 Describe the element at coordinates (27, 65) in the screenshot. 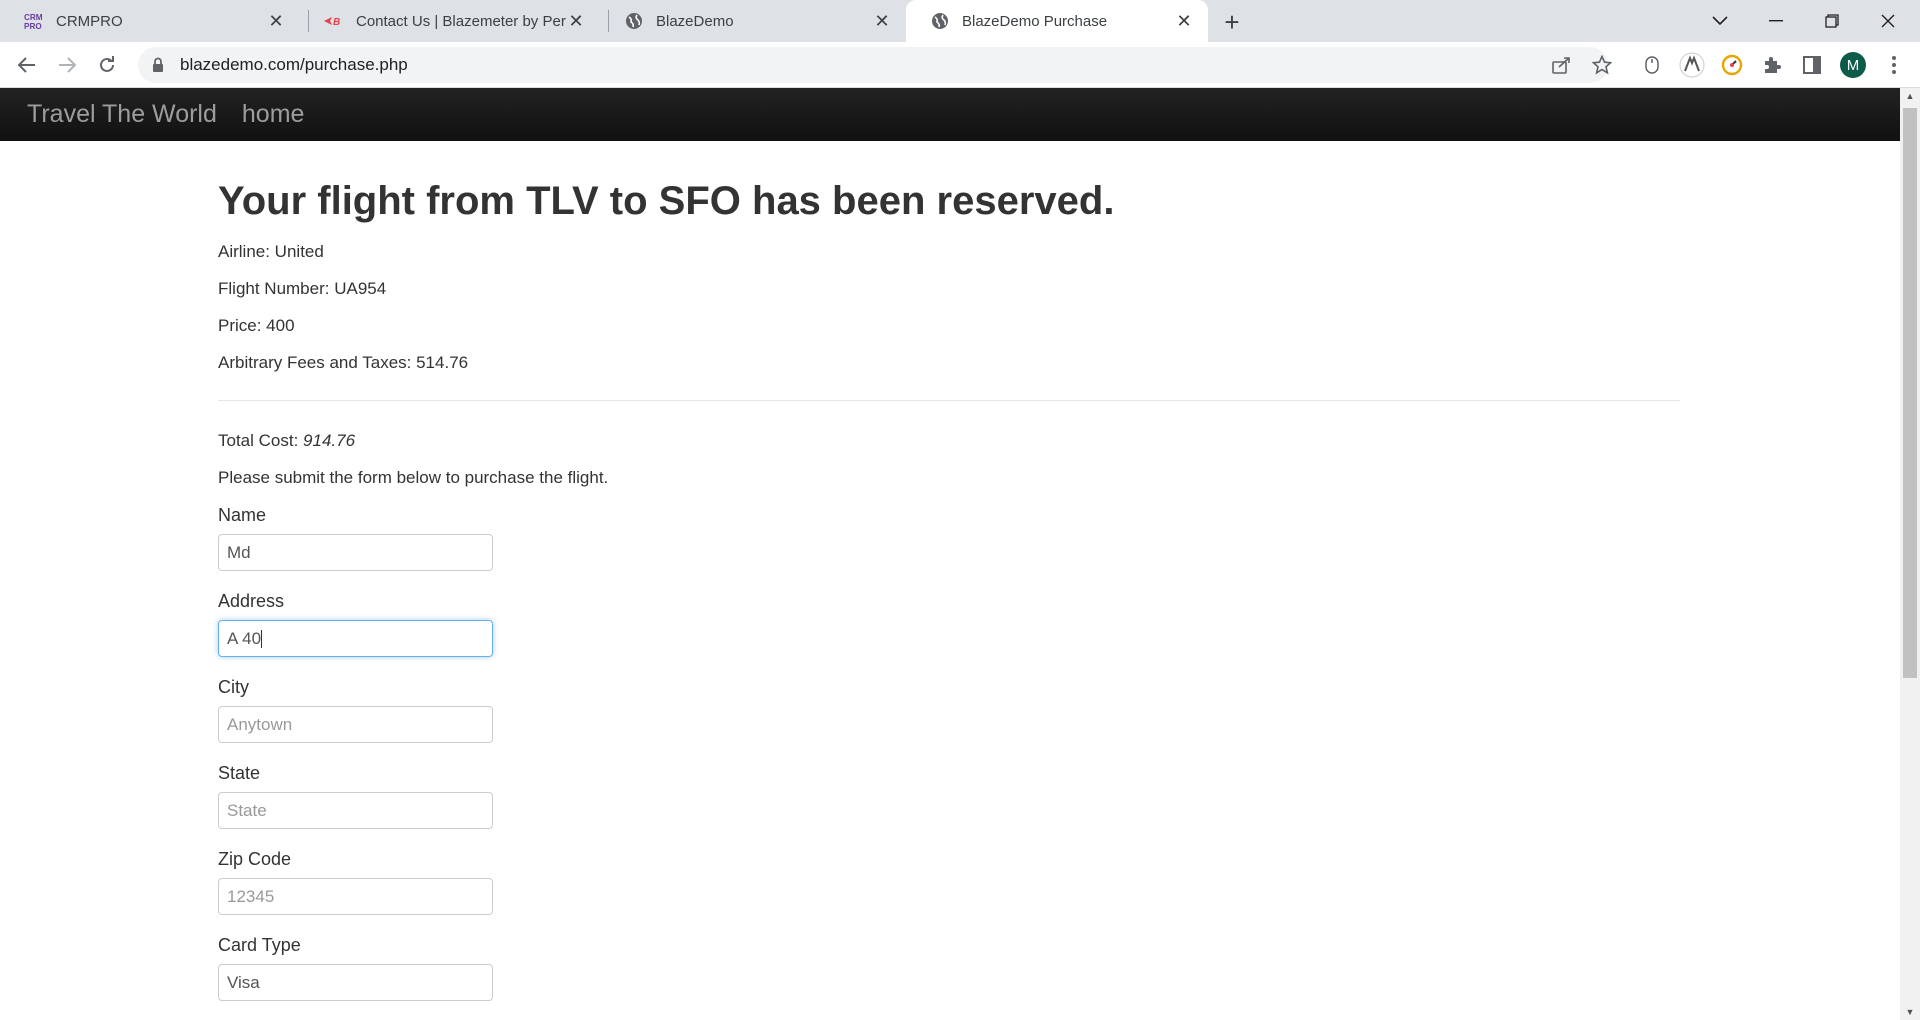

I see `back-arrow-icon` at that location.